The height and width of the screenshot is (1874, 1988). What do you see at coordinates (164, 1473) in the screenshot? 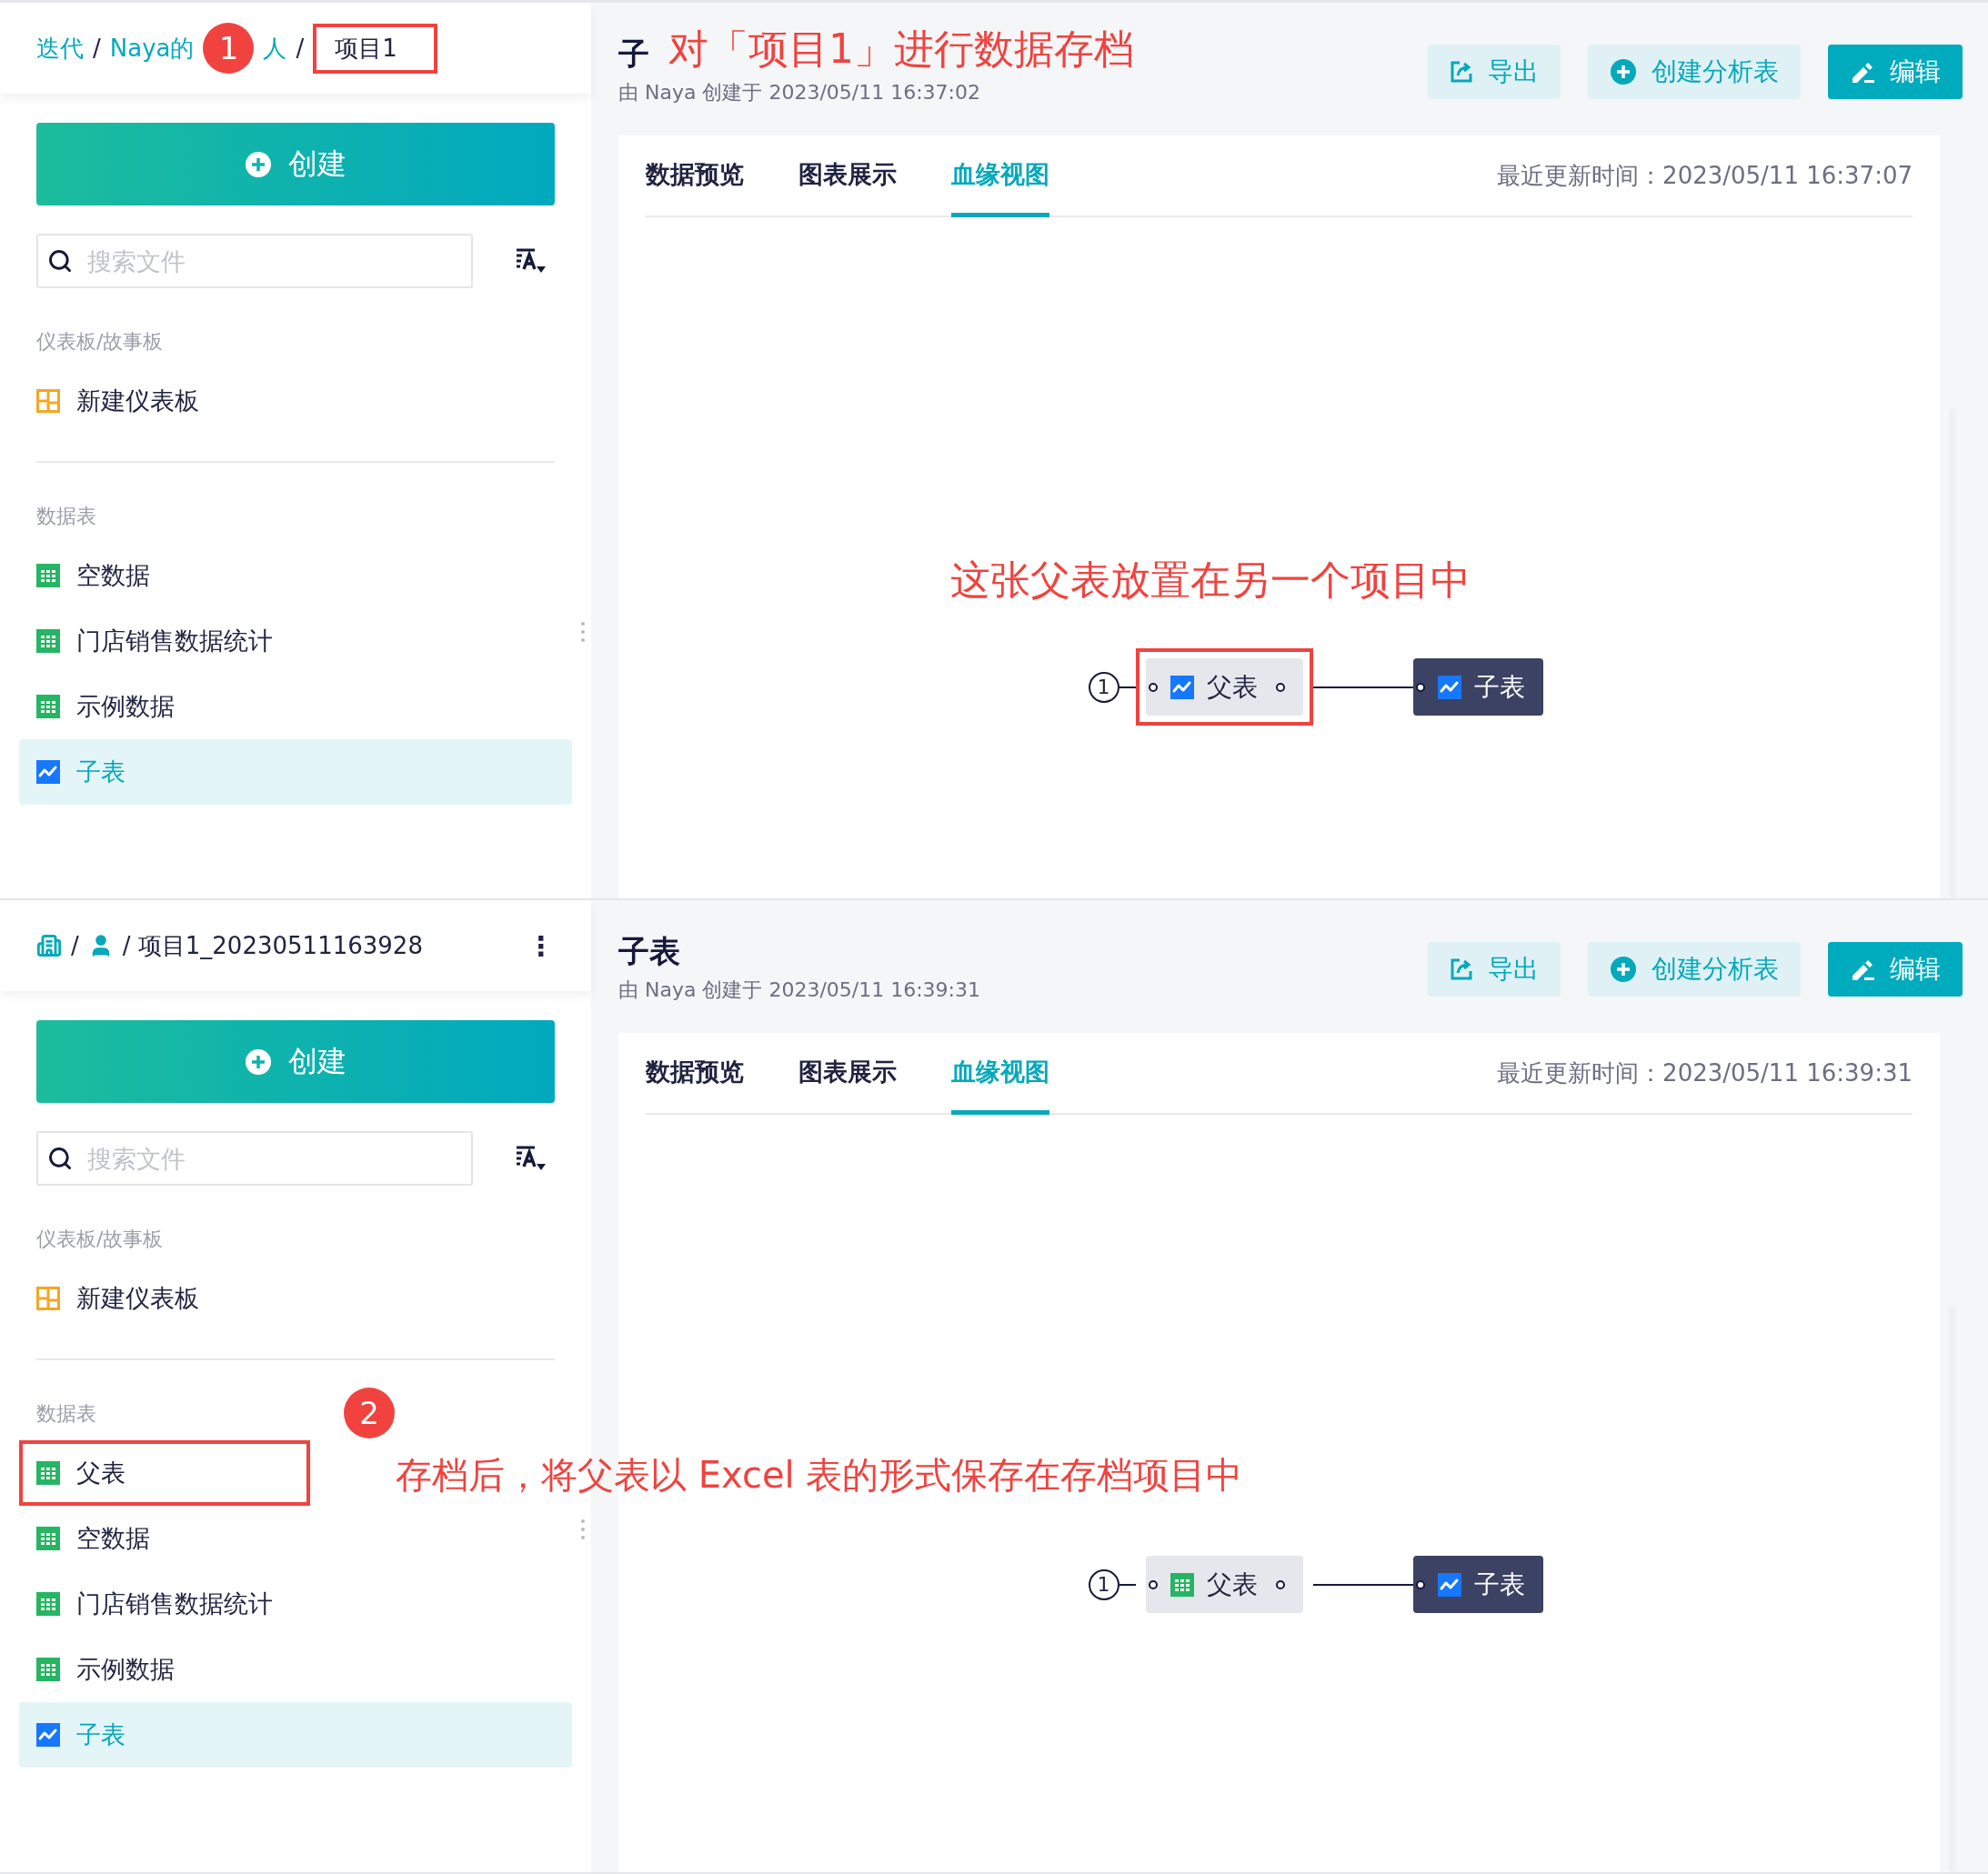
I see `list-item: 父表` at bounding box center [164, 1473].